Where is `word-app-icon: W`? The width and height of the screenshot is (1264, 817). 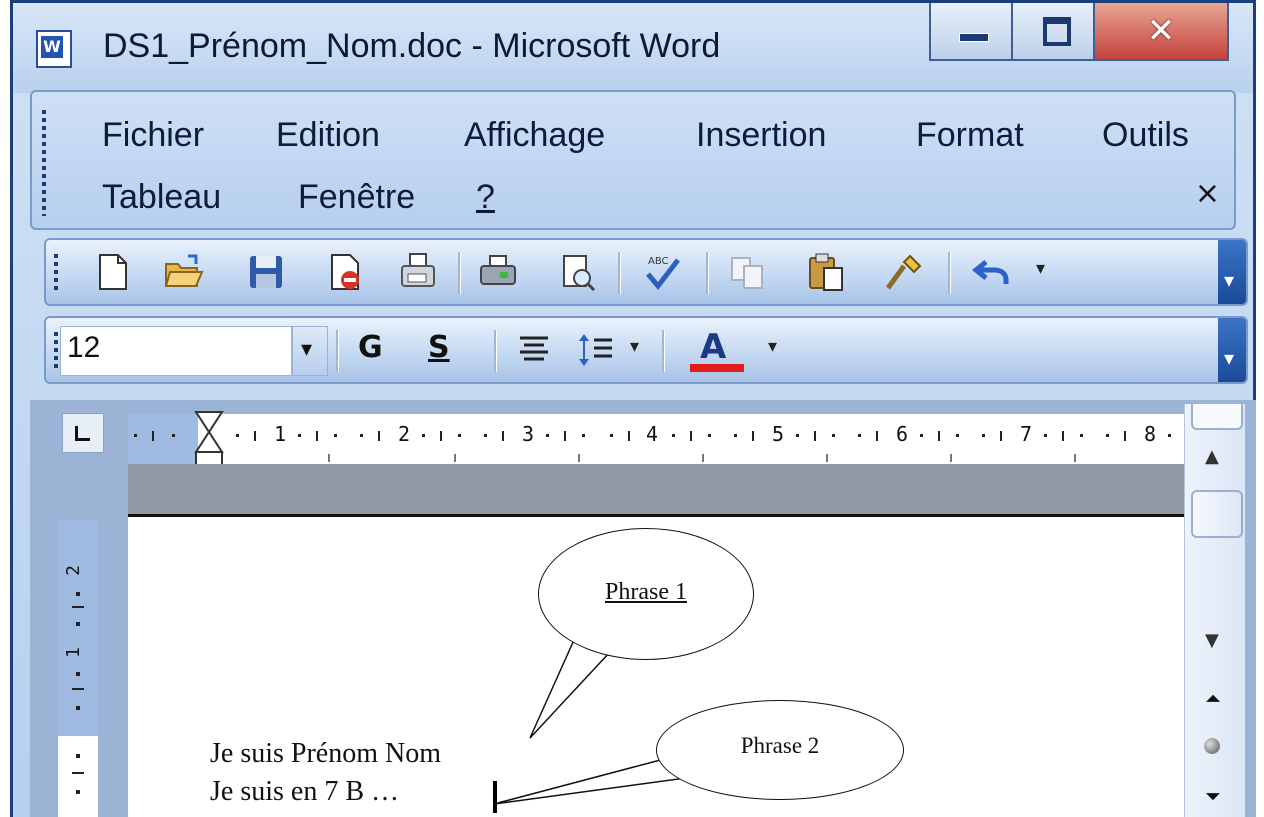
word-app-icon: W is located at coordinates (54, 49).